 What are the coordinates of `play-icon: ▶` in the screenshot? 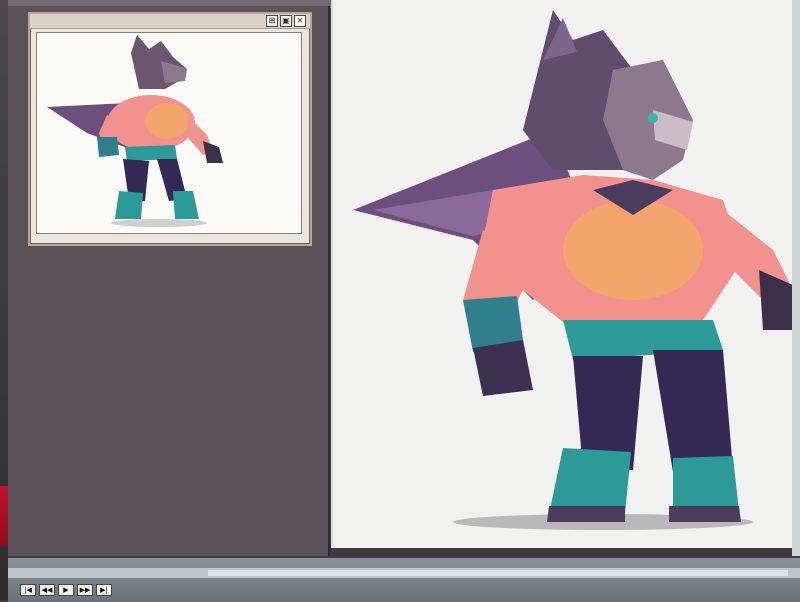 It's located at (66, 590).